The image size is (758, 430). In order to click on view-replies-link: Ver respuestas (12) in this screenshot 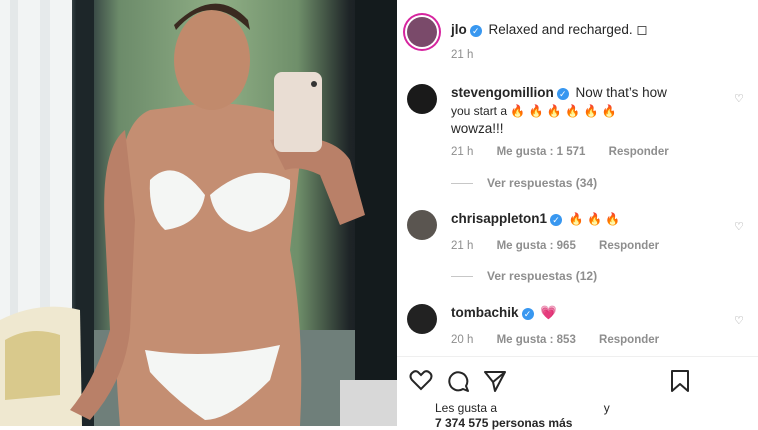, I will do `click(524, 276)`.